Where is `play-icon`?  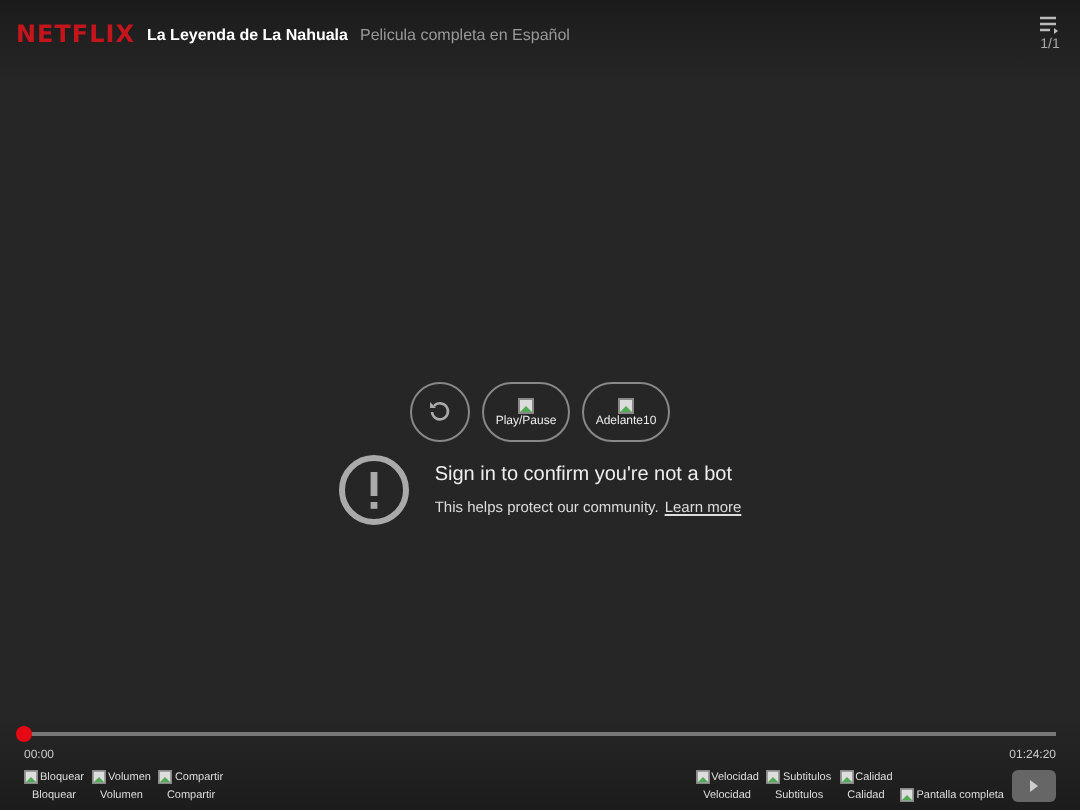
play-icon is located at coordinates (1034, 786).